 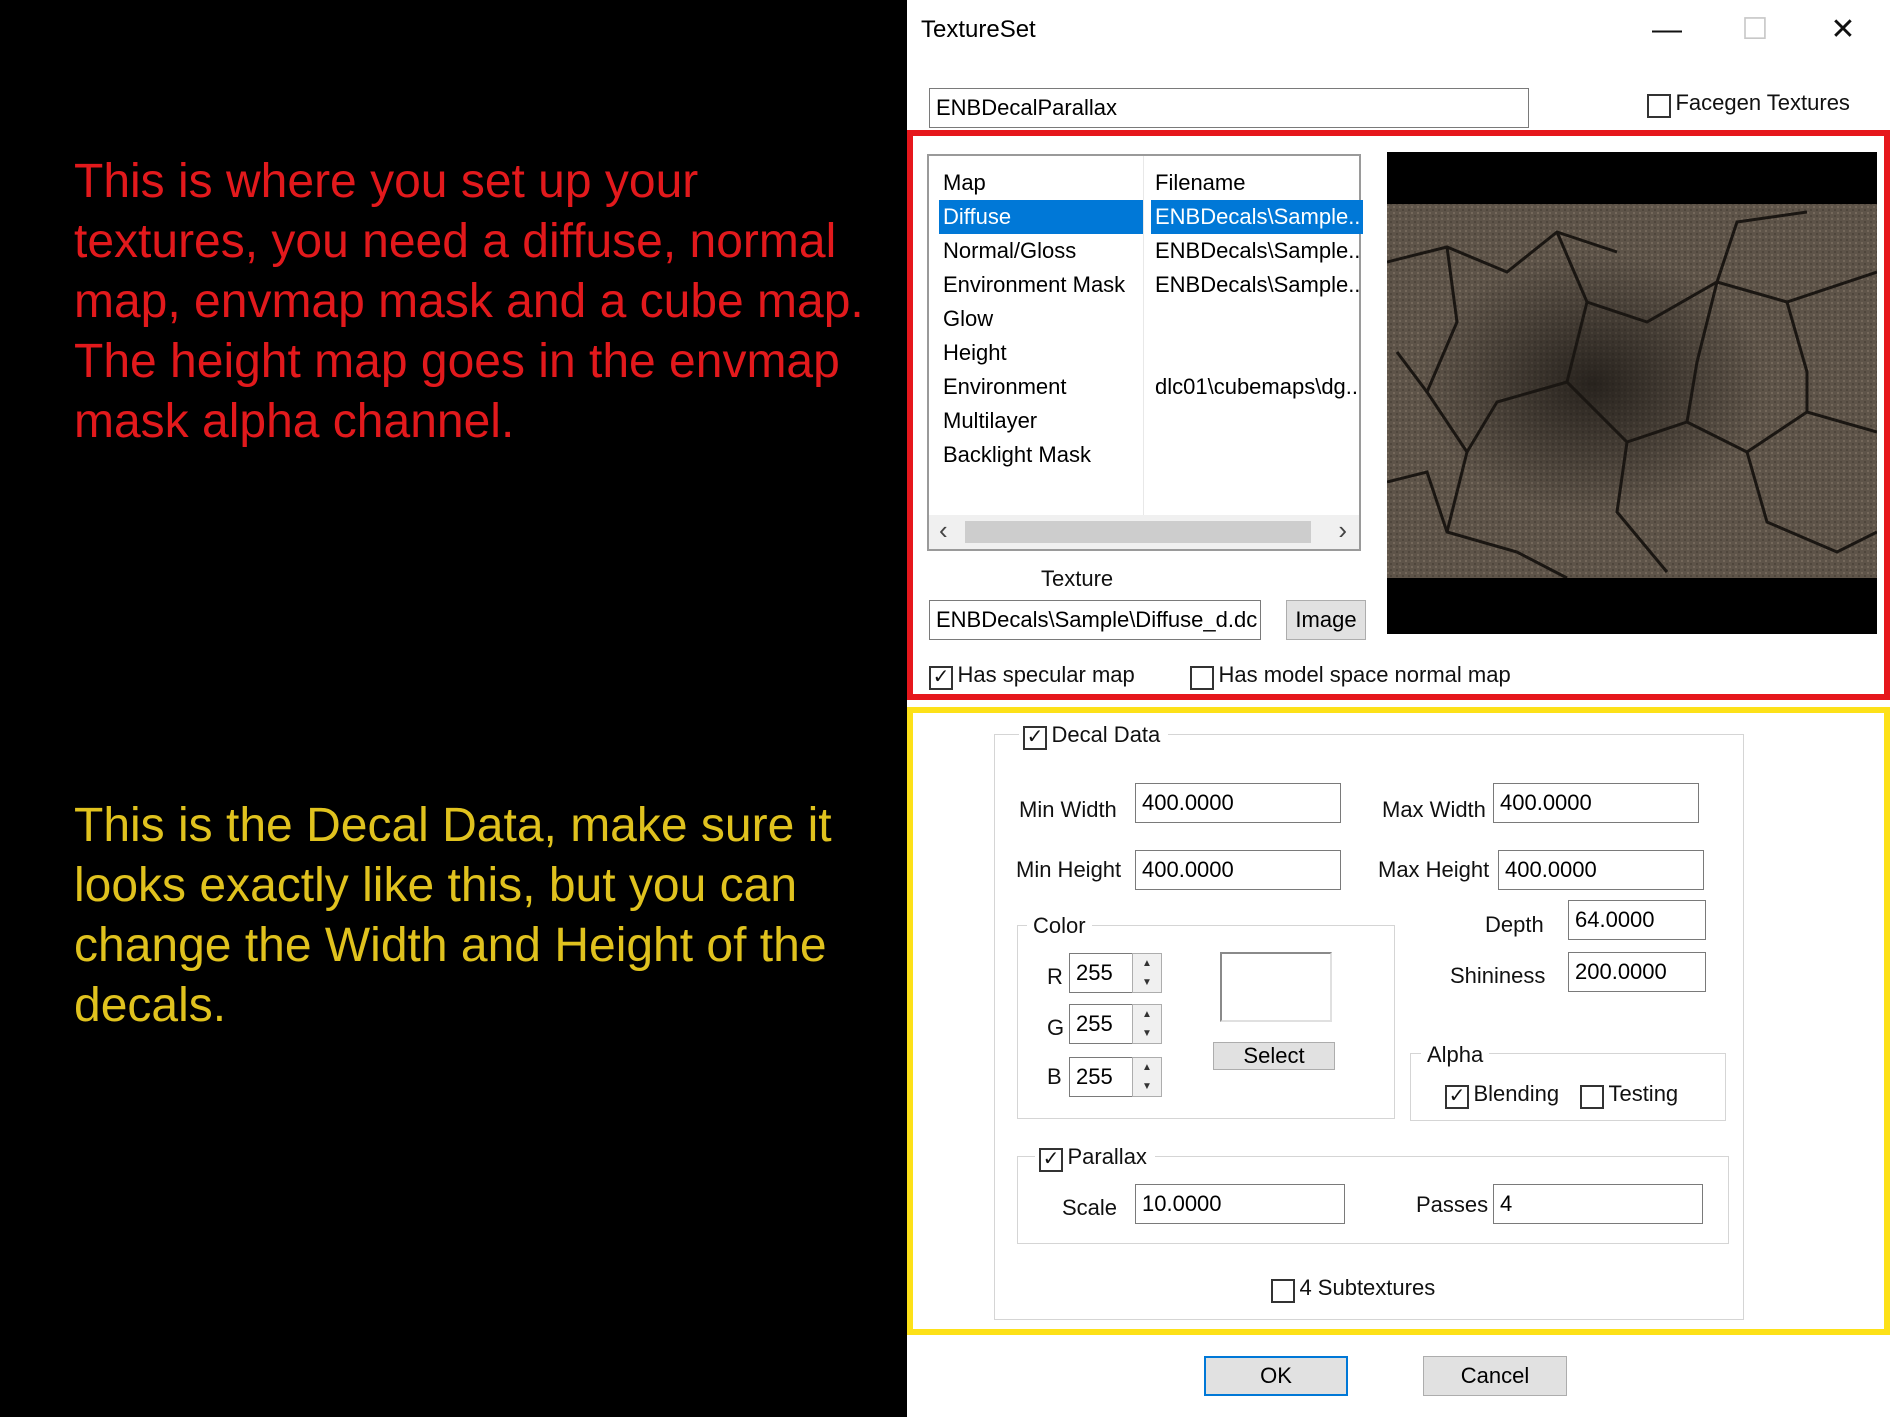 I want to click on cancel-button: Cancel, so click(x=1495, y=1376).